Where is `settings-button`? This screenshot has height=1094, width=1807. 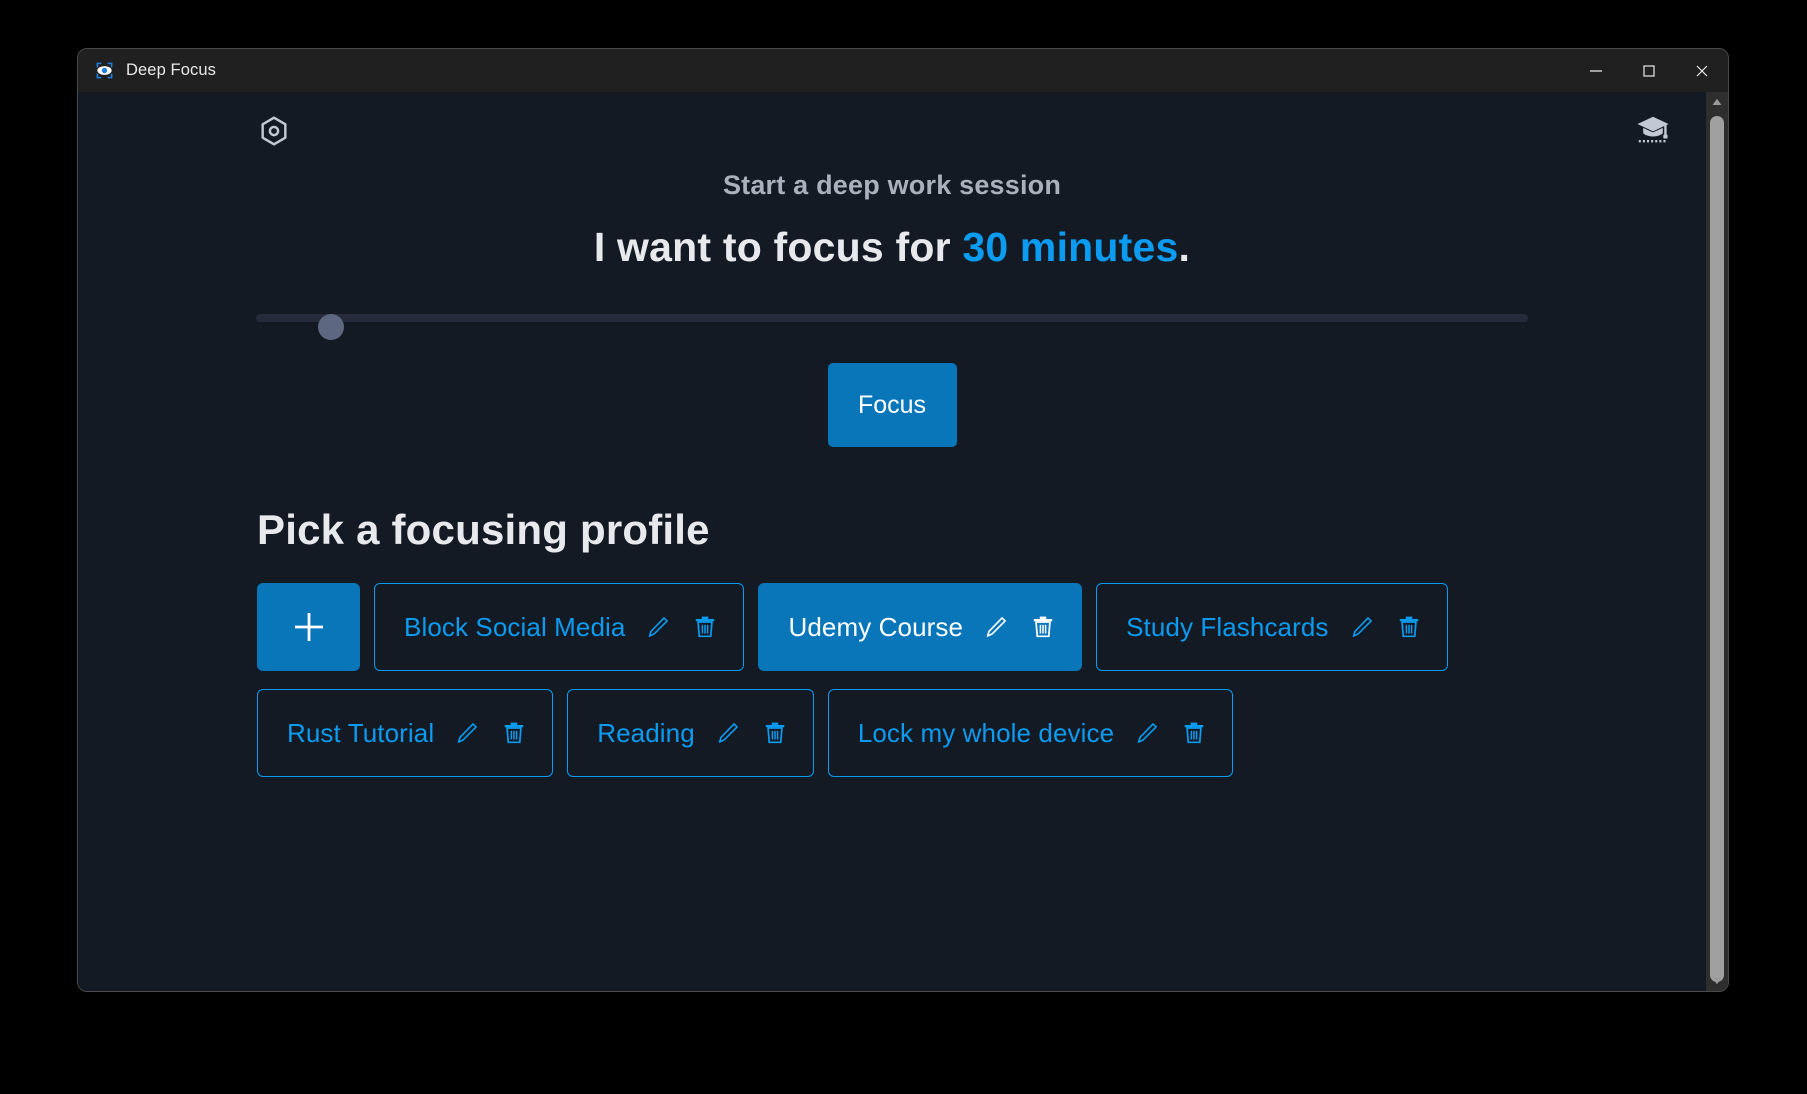 settings-button is located at coordinates (274, 131).